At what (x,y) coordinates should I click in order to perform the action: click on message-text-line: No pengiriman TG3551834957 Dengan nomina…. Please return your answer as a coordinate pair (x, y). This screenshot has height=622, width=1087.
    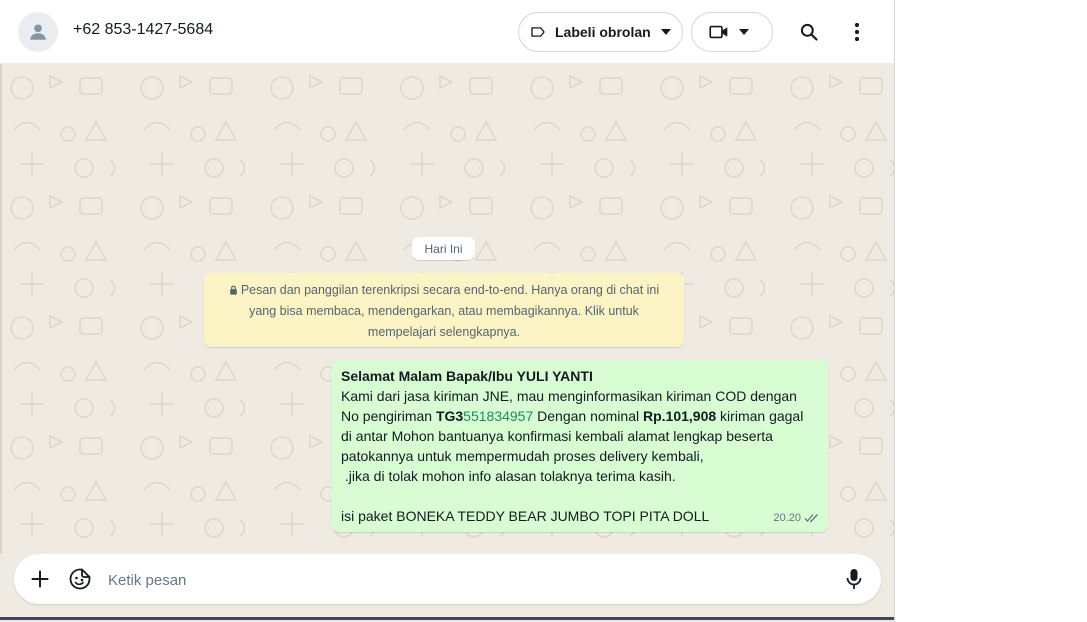
    Looking at the image, I should click on (580, 416).